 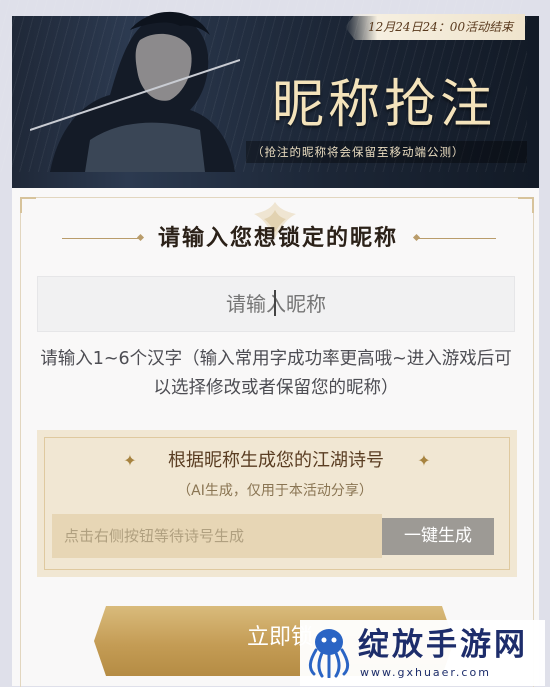 I want to click on poem-title: 根据昵称生成您的江湖诗号, so click(x=276, y=460).